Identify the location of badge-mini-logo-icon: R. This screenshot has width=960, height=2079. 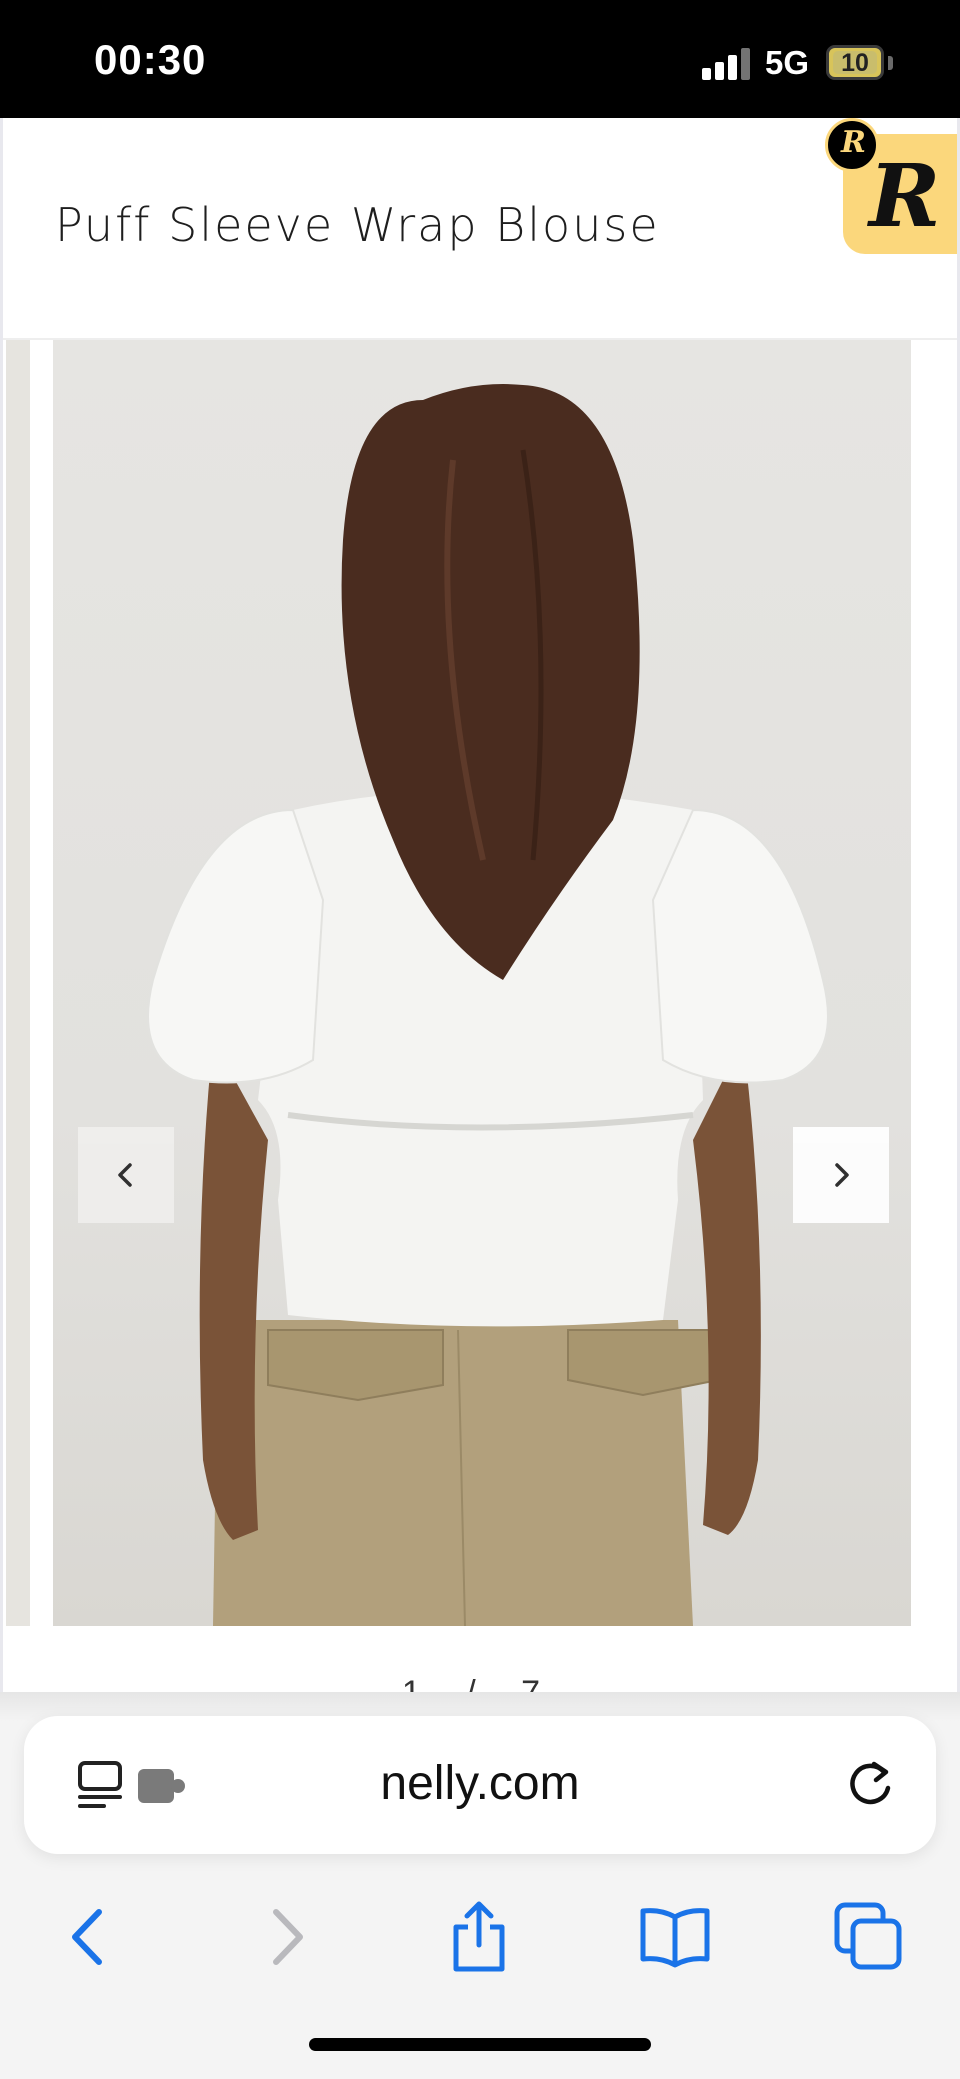
(852, 145).